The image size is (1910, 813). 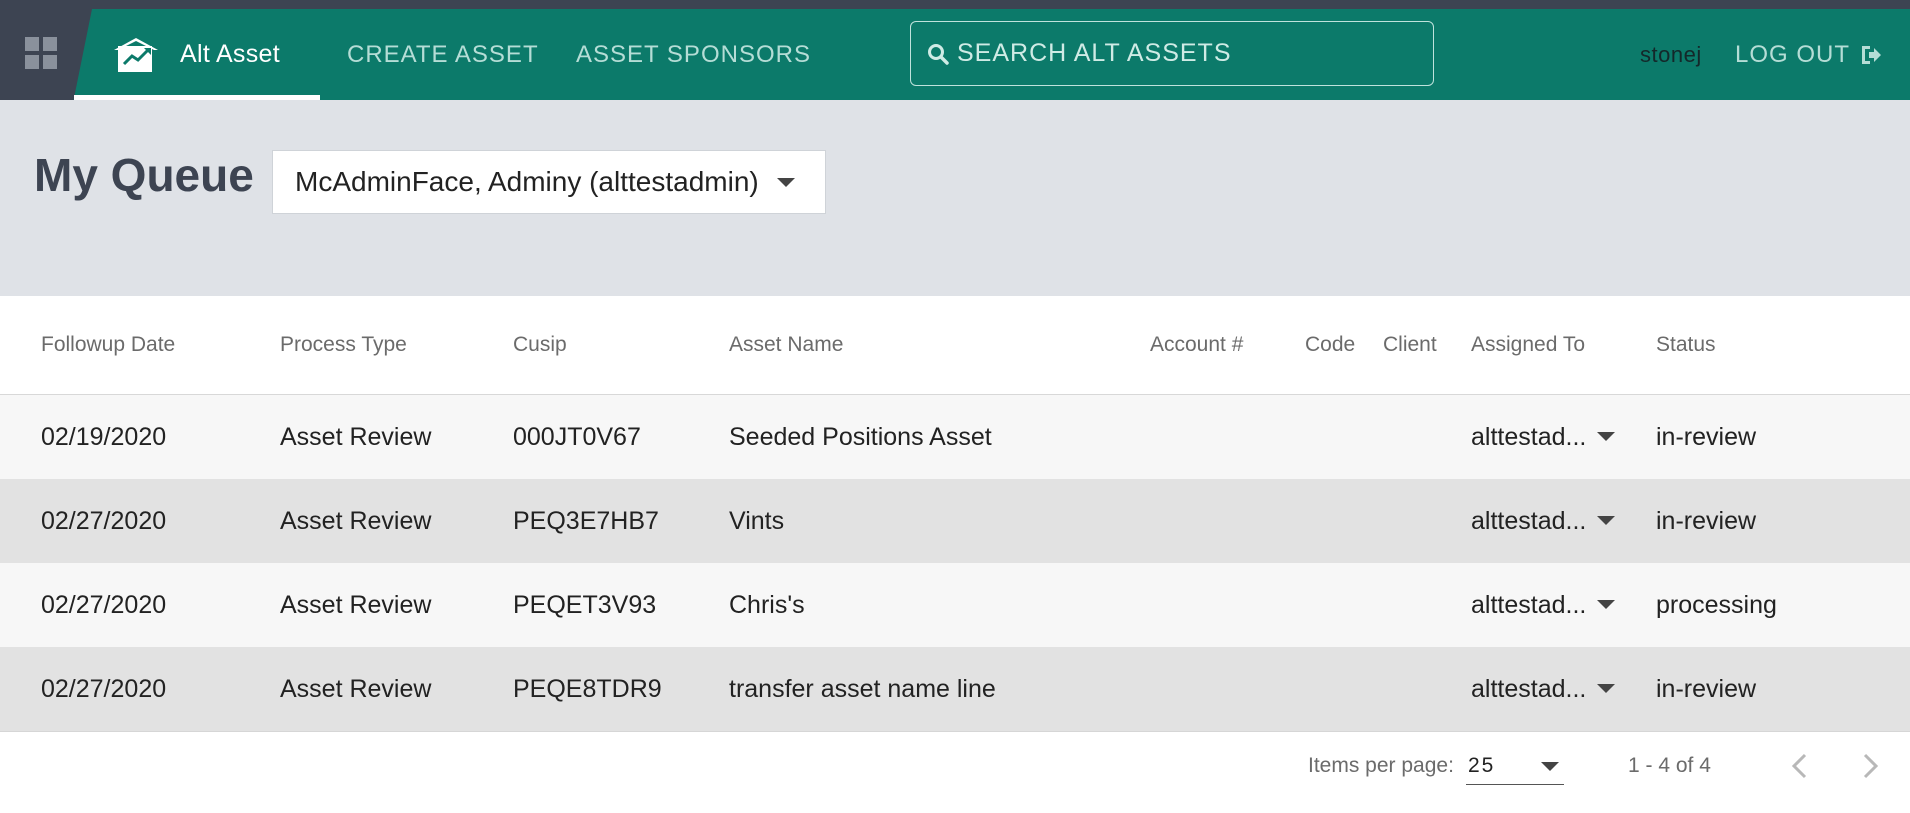 What do you see at coordinates (786, 345) in the screenshot?
I see `column-header-asset-name: Asset Name` at bounding box center [786, 345].